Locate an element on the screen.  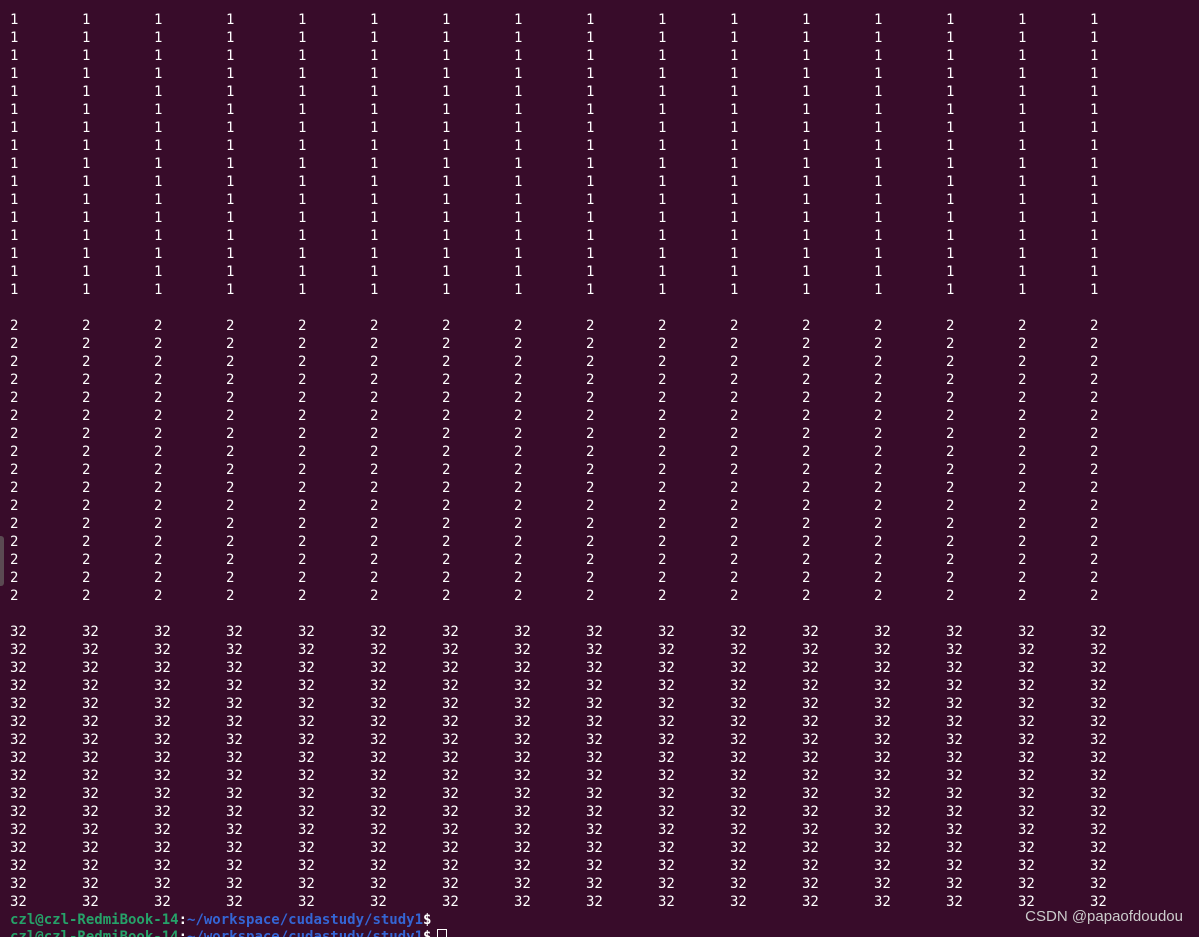
cursor-icon is located at coordinates (442, 933).